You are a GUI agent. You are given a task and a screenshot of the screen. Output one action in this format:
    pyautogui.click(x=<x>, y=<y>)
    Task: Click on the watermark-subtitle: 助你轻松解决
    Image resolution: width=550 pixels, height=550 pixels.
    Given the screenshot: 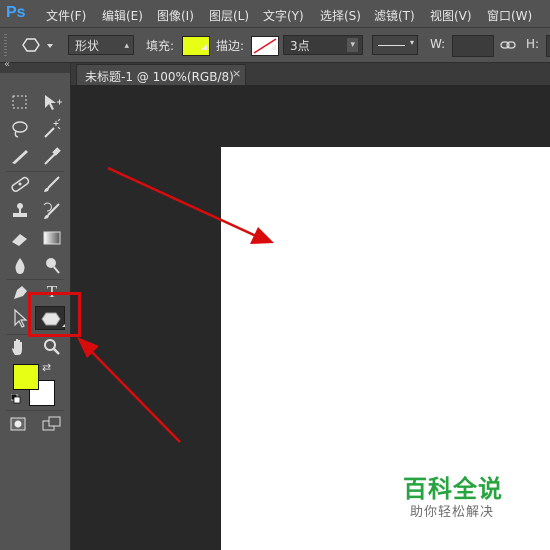 What is the action you would take?
    pyautogui.click(x=452, y=512)
    